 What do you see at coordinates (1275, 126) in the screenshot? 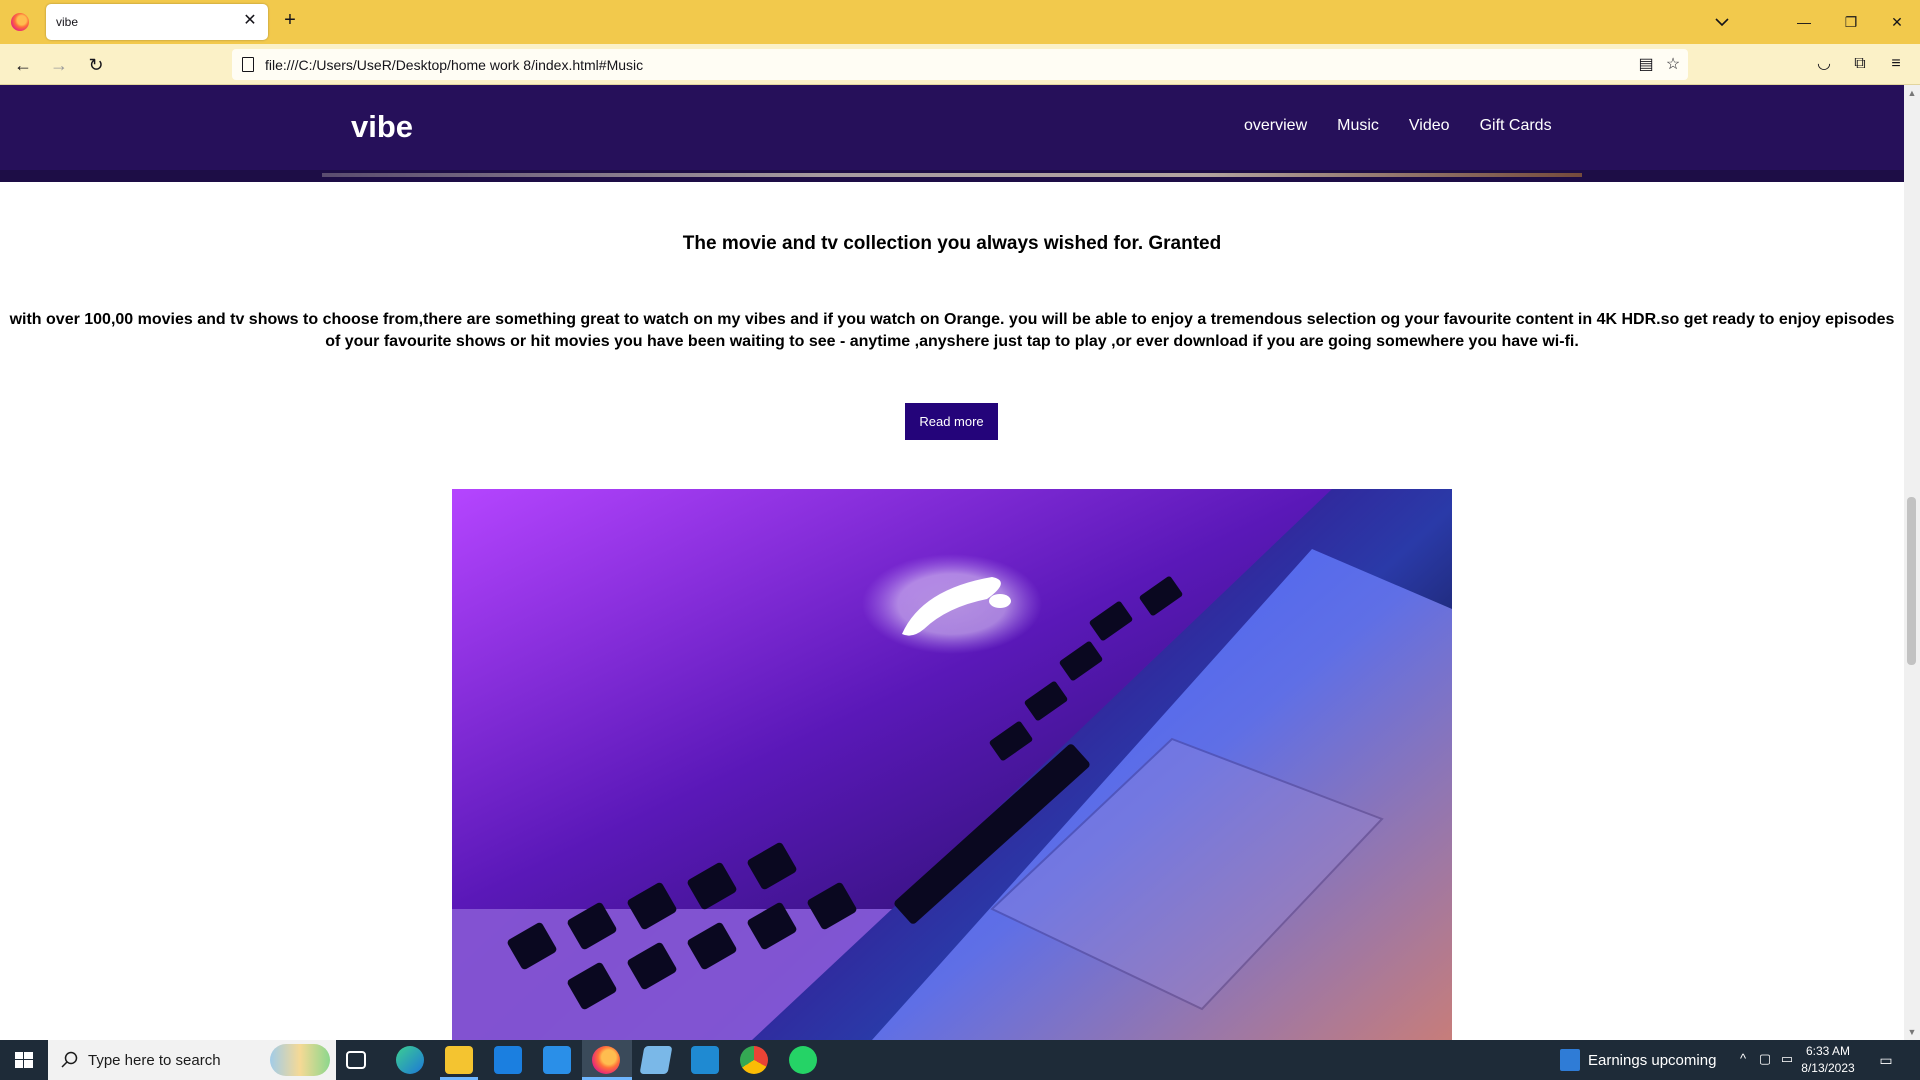
I see `nav-link-overview: overview` at bounding box center [1275, 126].